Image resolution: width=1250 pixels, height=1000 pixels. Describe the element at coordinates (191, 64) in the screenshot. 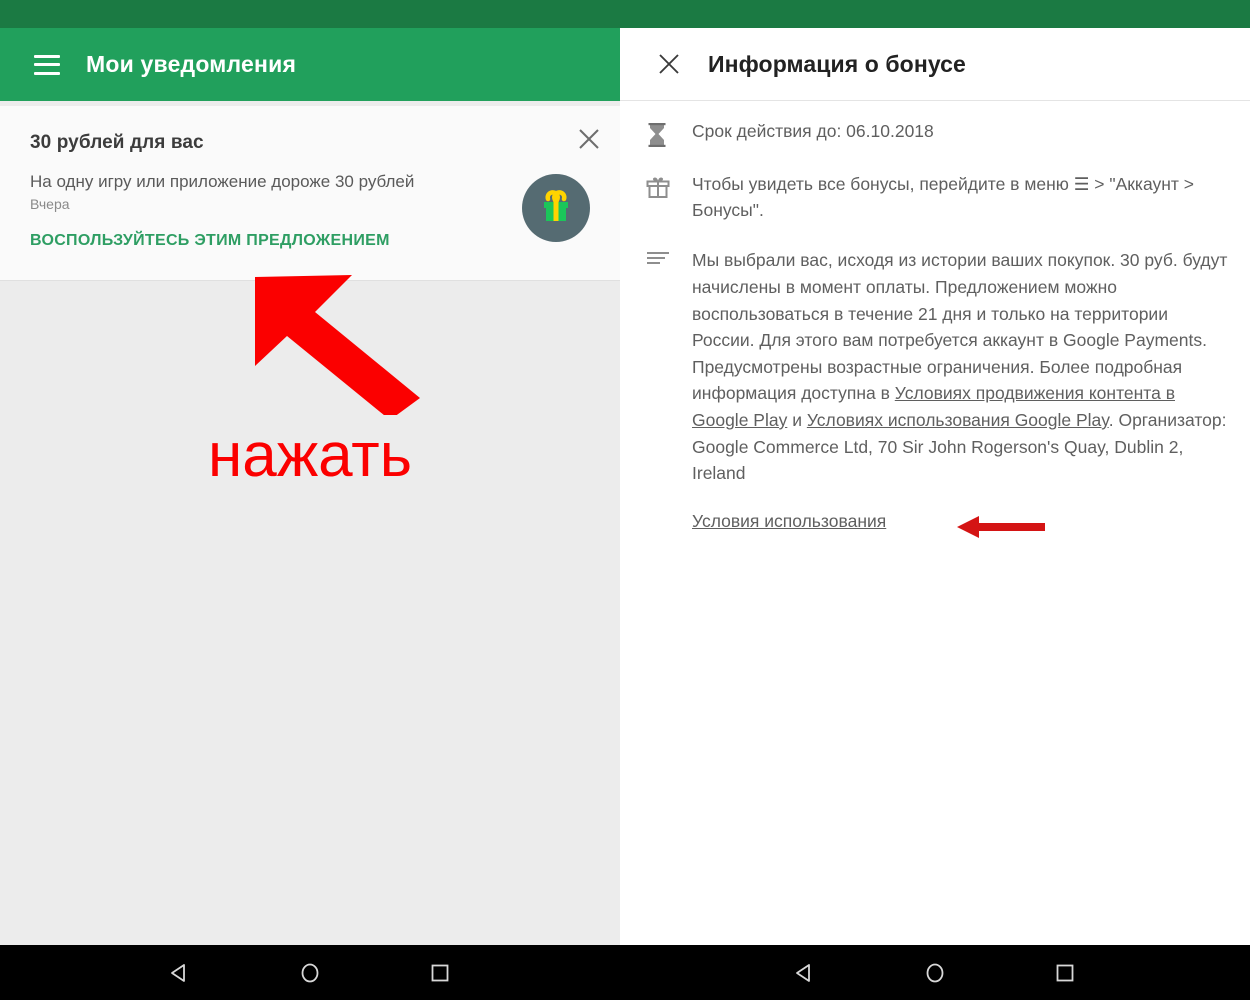

I see `page-title: Мои уведомления` at that location.